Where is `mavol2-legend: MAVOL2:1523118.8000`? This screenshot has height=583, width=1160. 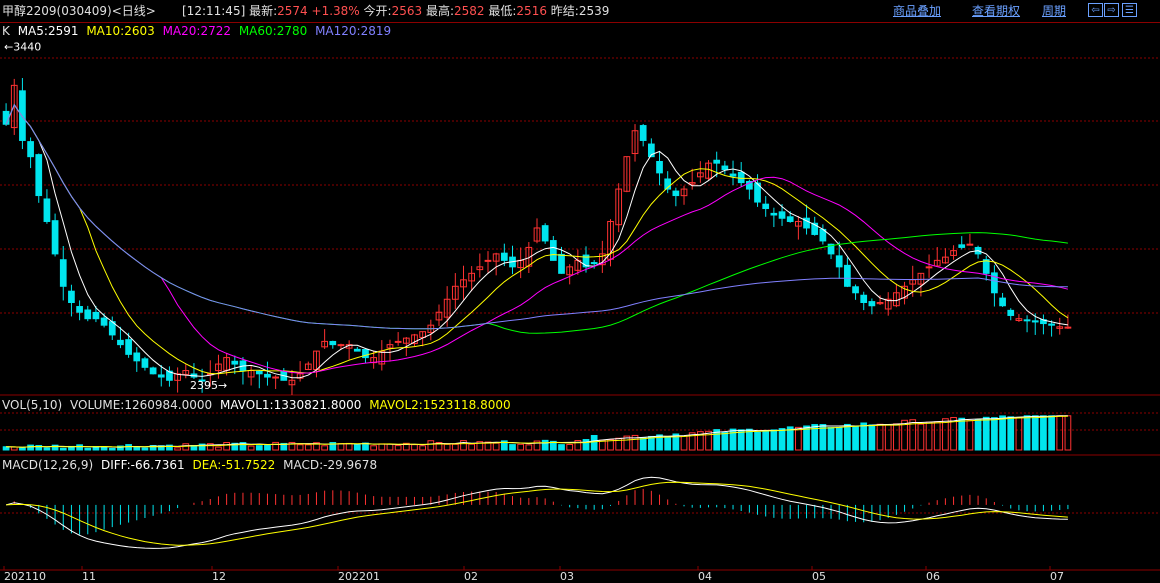
mavol2-legend: MAVOL2:1523118.8000 is located at coordinates (440, 405).